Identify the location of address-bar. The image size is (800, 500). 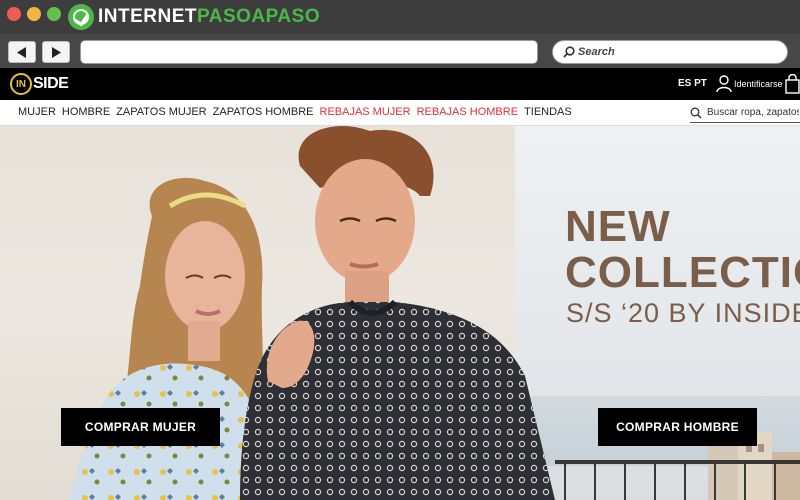
(309, 52).